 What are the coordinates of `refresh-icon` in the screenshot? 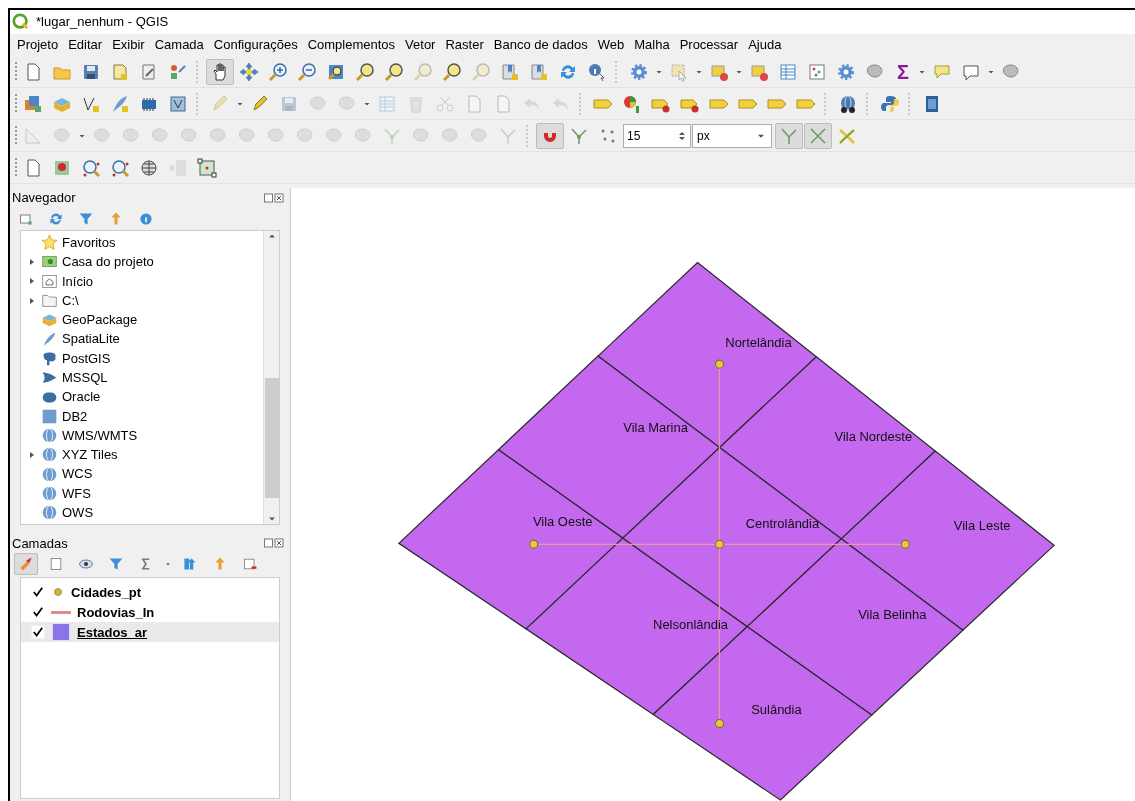 It's located at (56, 219).